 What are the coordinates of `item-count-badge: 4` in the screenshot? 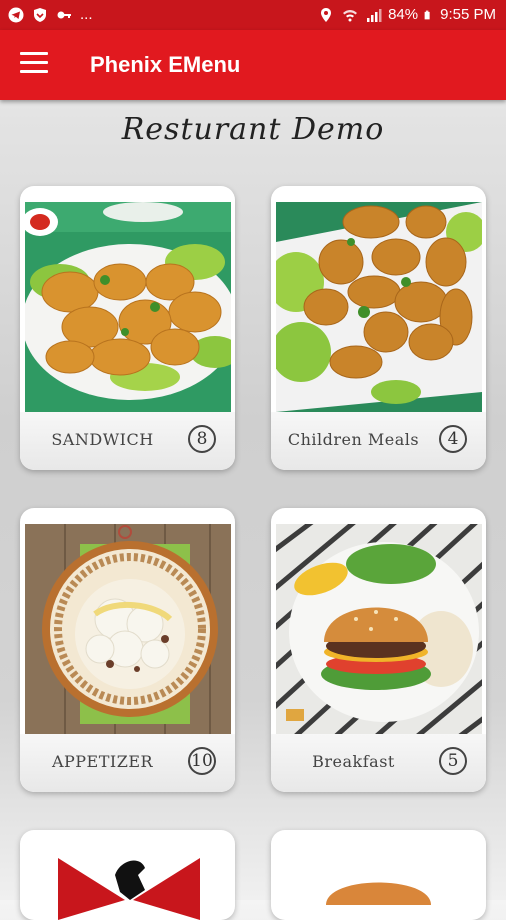 It's located at (453, 439).